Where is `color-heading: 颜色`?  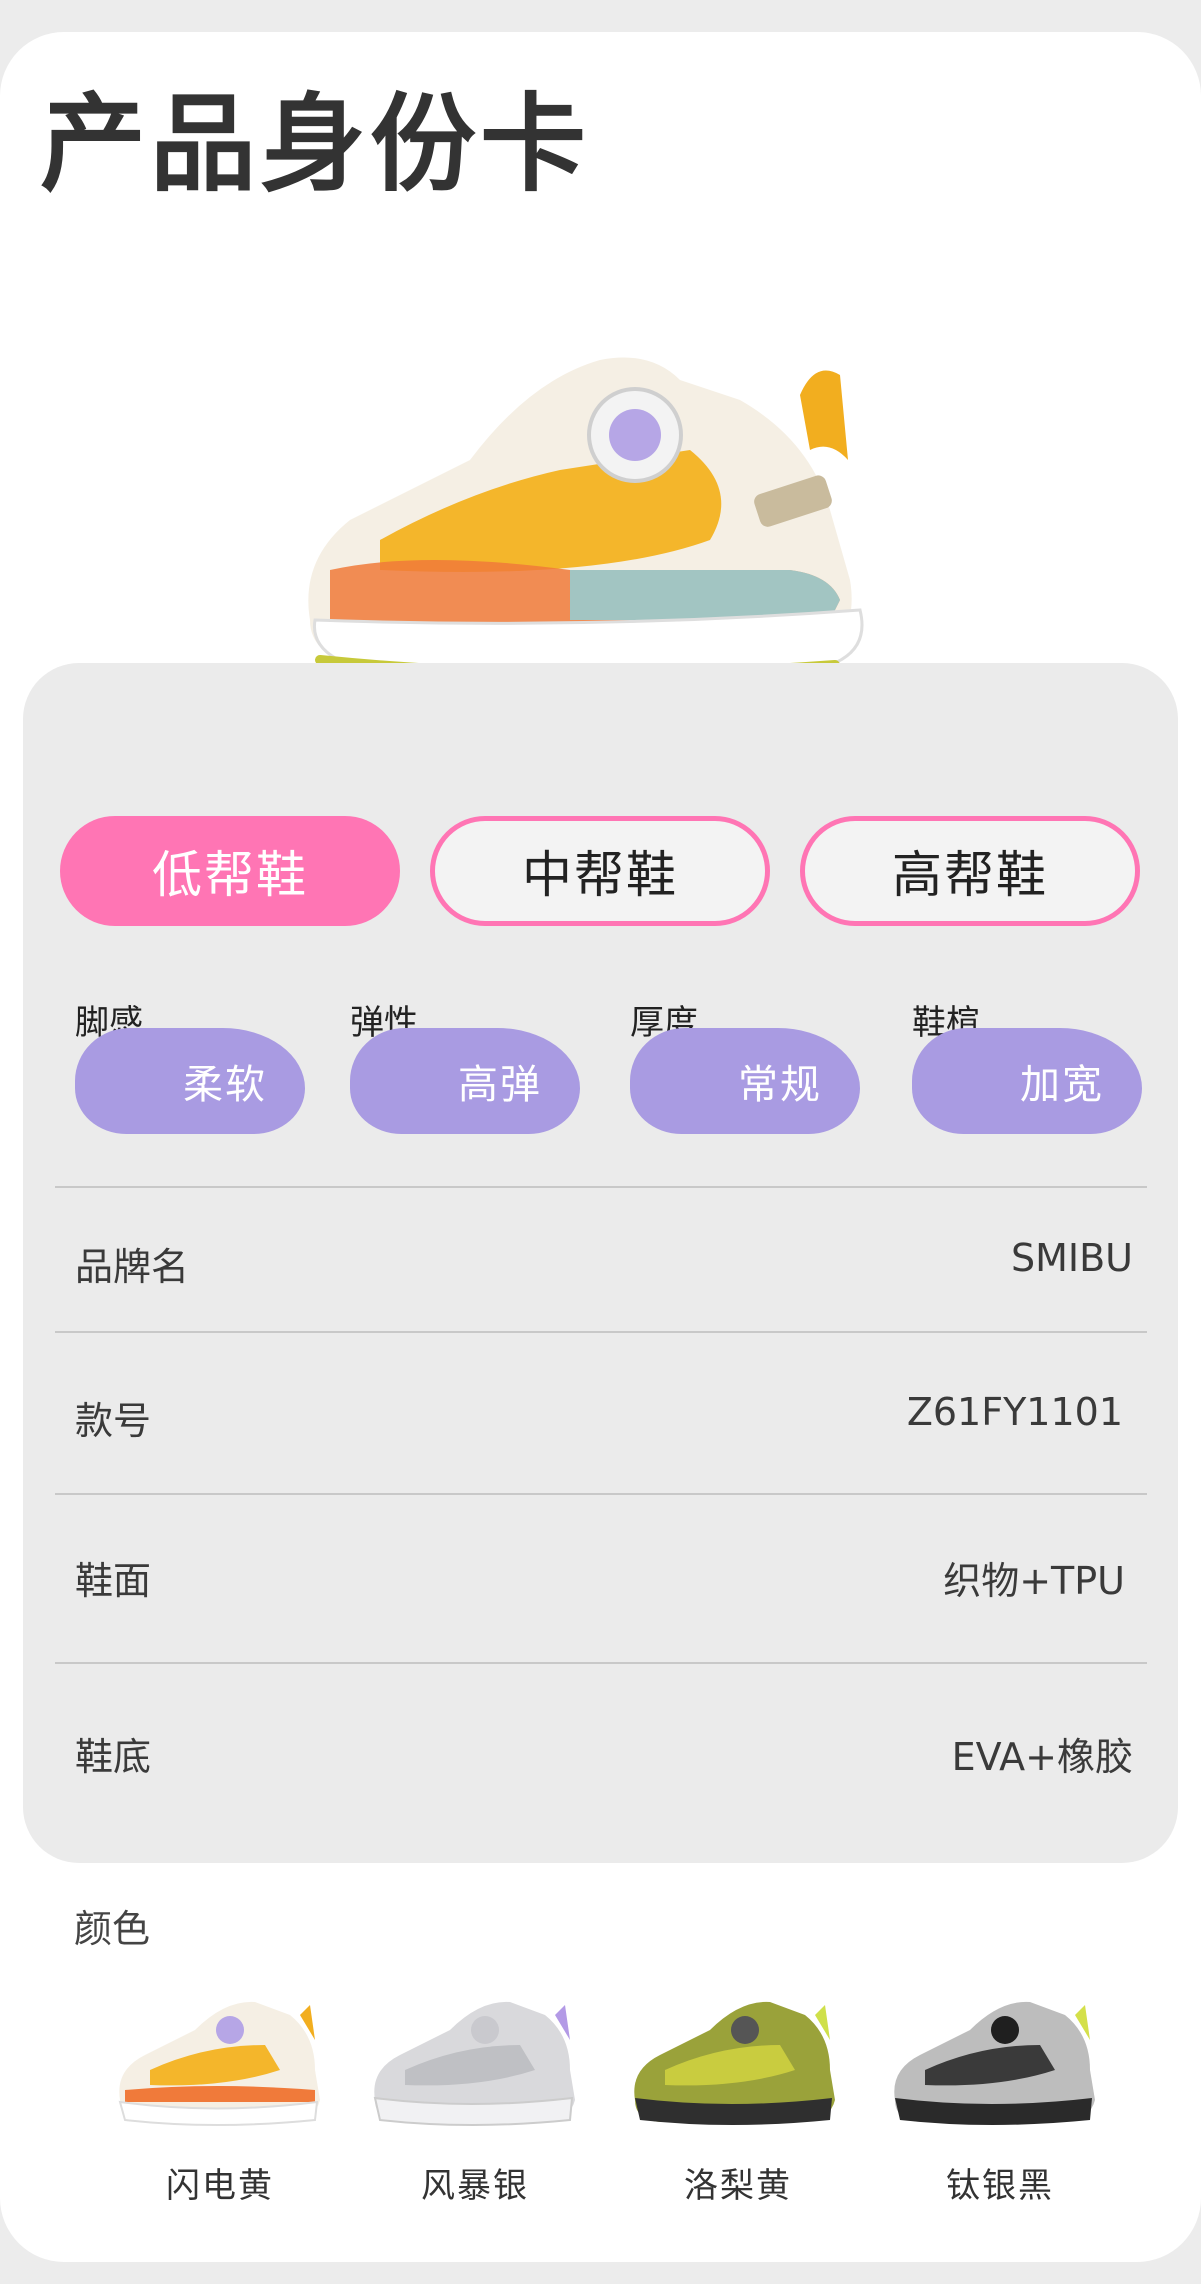 color-heading: 颜色 is located at coordinates (112, 1929).